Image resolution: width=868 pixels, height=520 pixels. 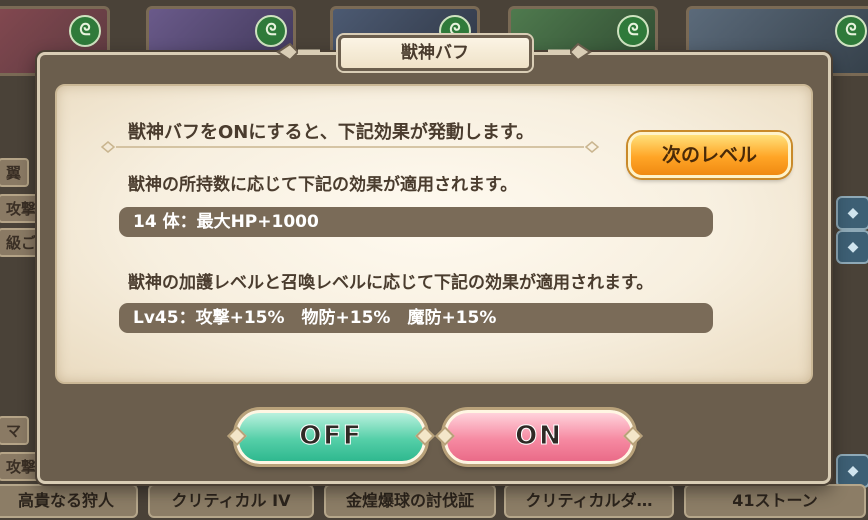 I want to click on level-effect-text: 獣神の加護レベルと召喚レベルに応じて下記の効果が適用されます。, so click(x=391, y=283).